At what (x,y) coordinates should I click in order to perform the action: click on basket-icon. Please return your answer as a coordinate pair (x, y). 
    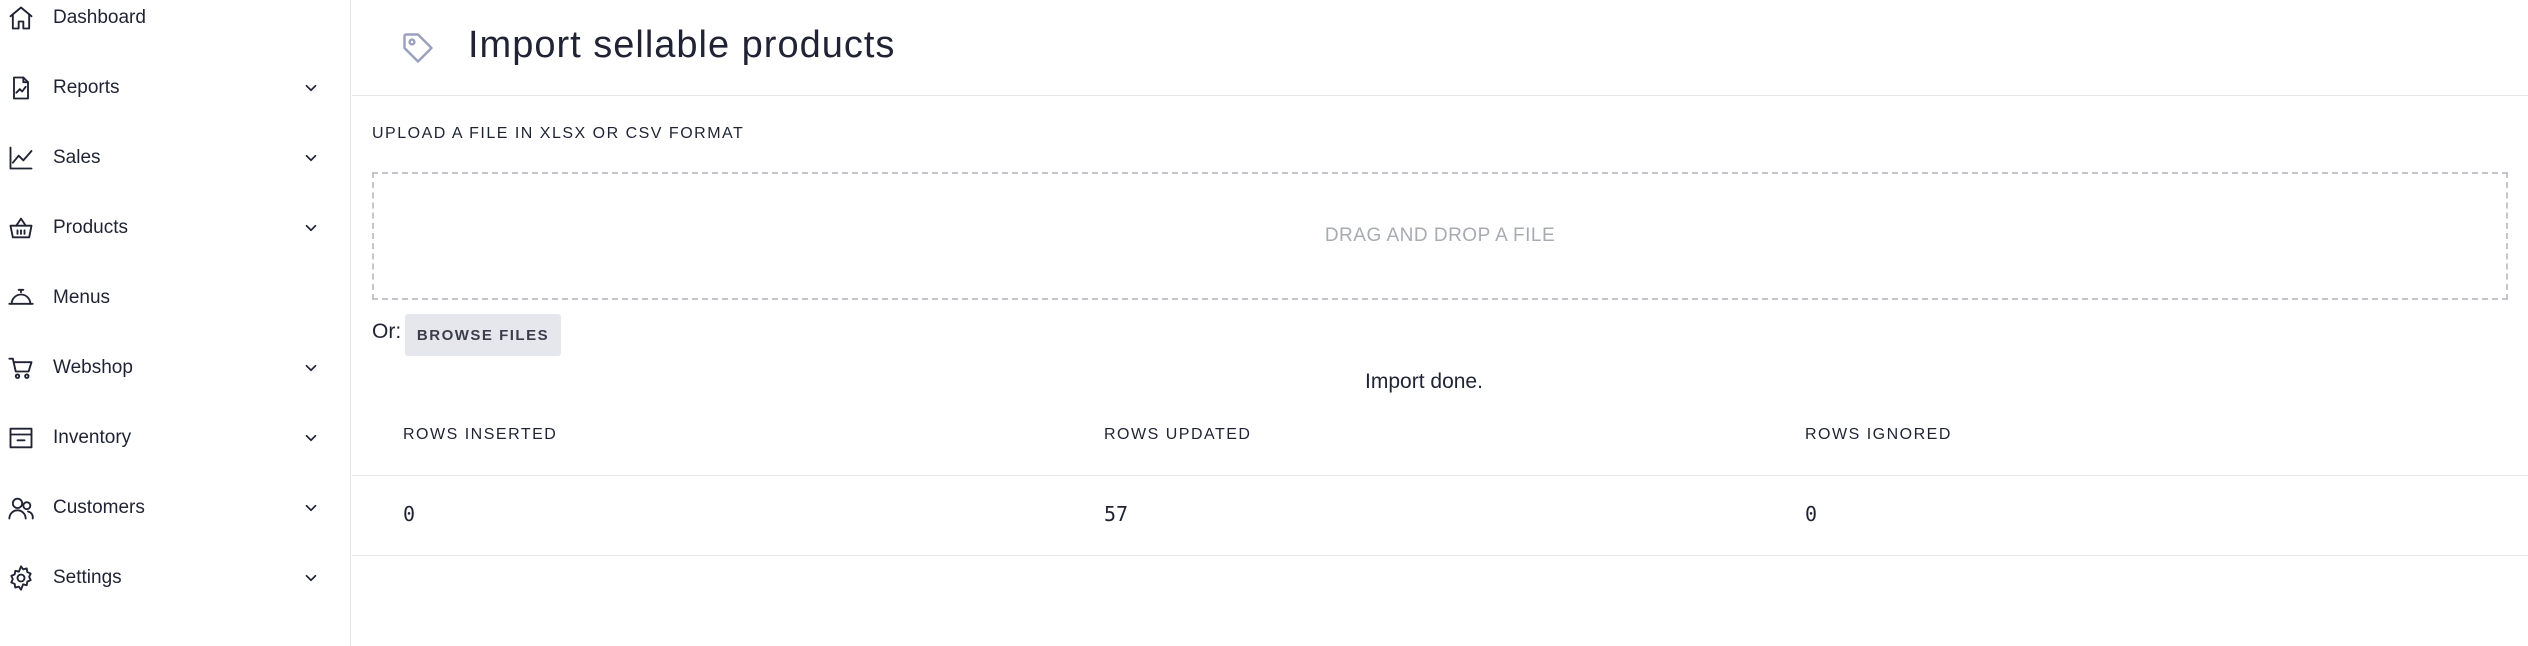
    Looking at the image, I should click on (21, 228).